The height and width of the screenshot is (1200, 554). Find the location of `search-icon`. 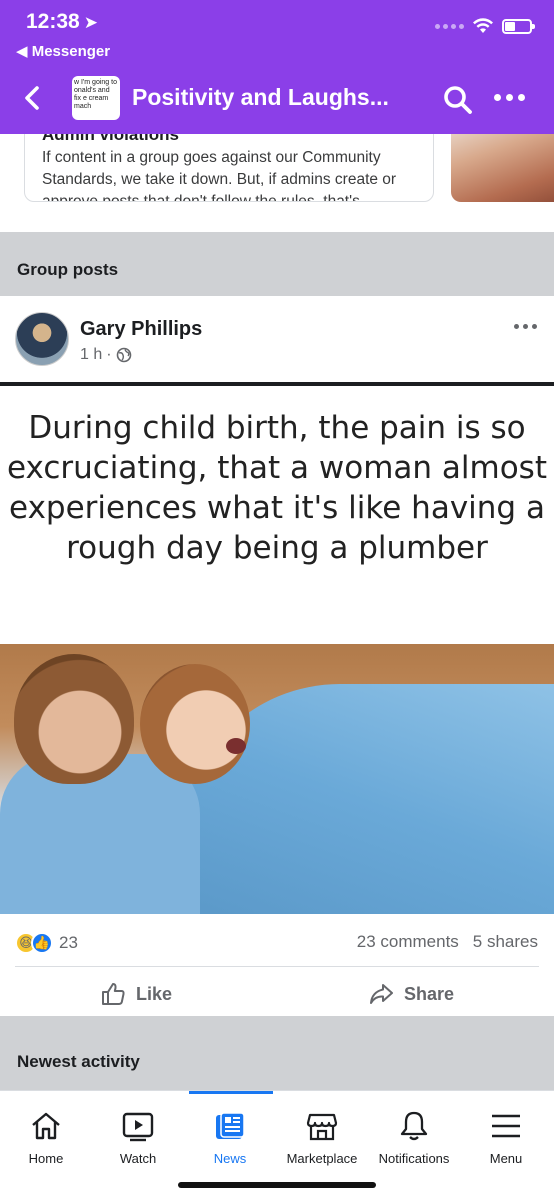

search-icon is located at coordinates (458, 100).